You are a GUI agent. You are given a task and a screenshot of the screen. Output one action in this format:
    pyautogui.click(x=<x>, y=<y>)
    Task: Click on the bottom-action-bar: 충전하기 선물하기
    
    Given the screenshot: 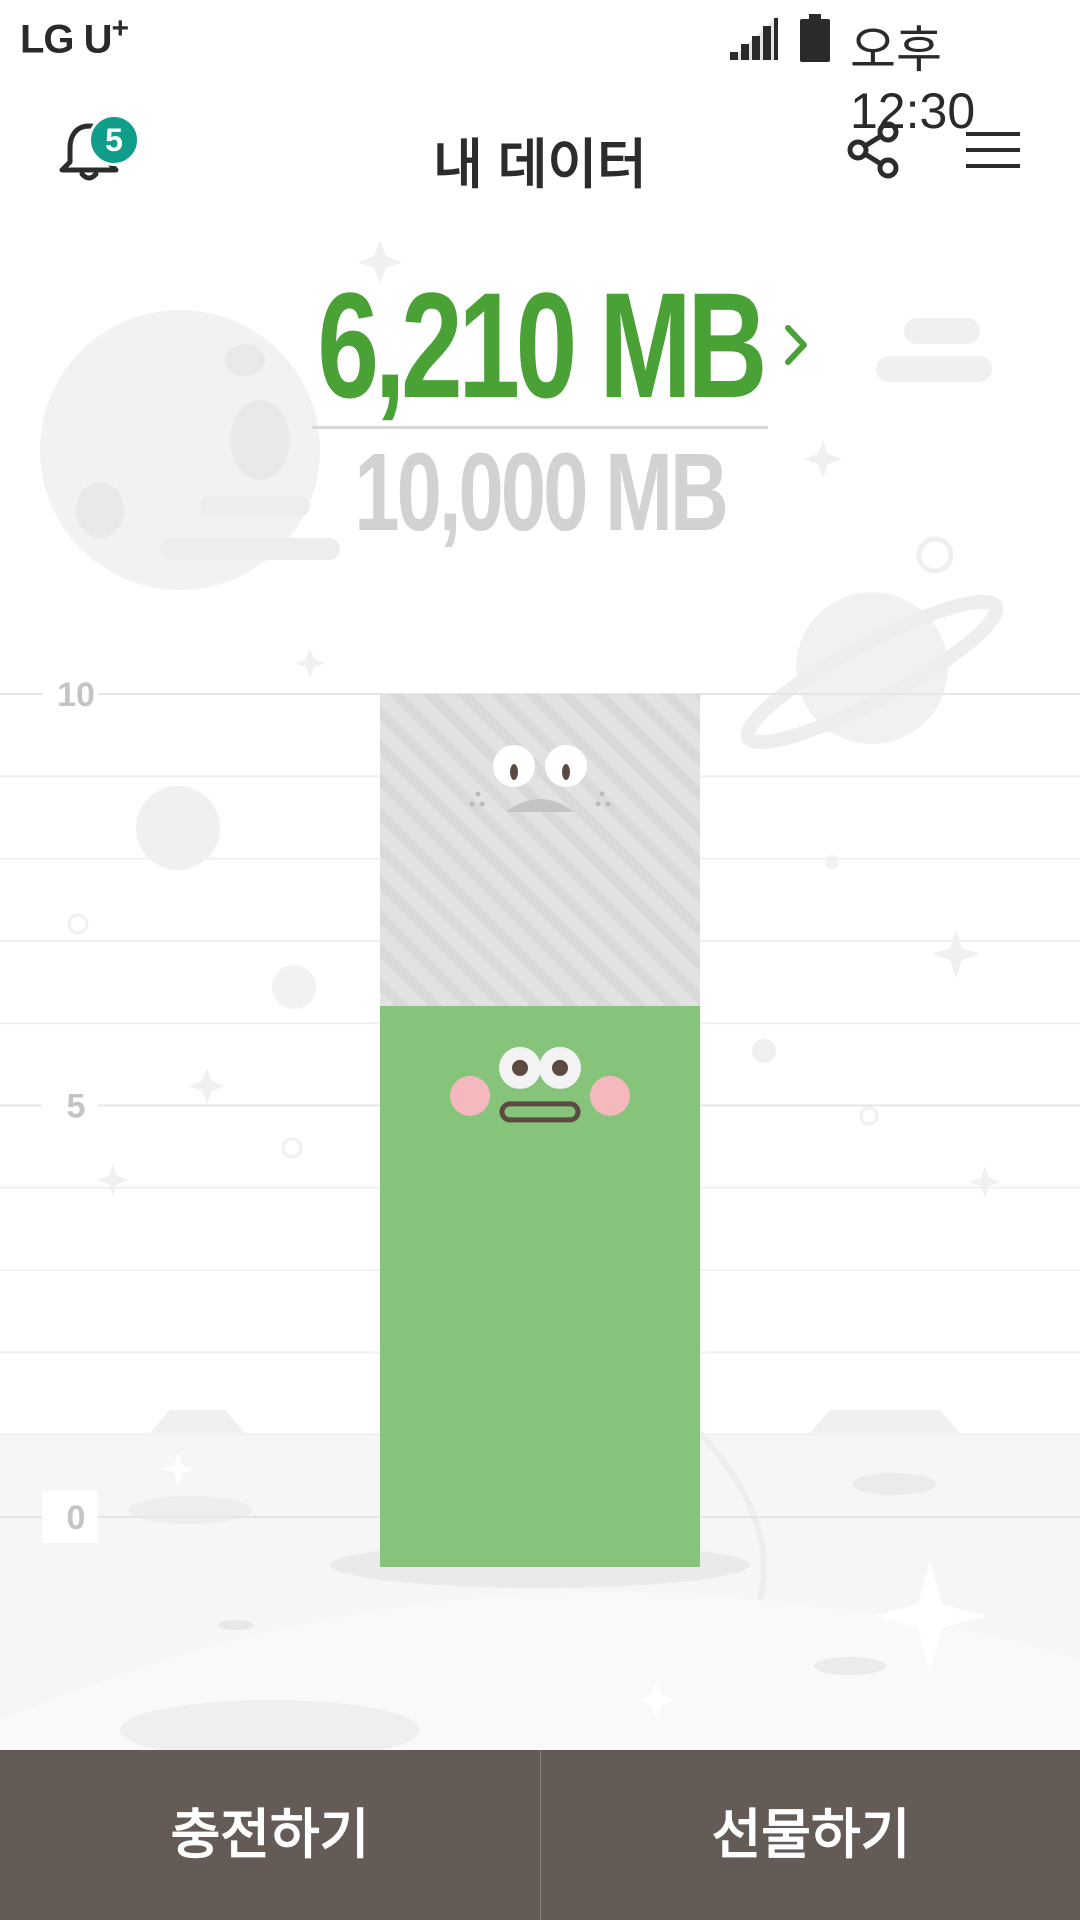 What is the action you would take?
    pyautogui.click(x=540, y=1835)
    